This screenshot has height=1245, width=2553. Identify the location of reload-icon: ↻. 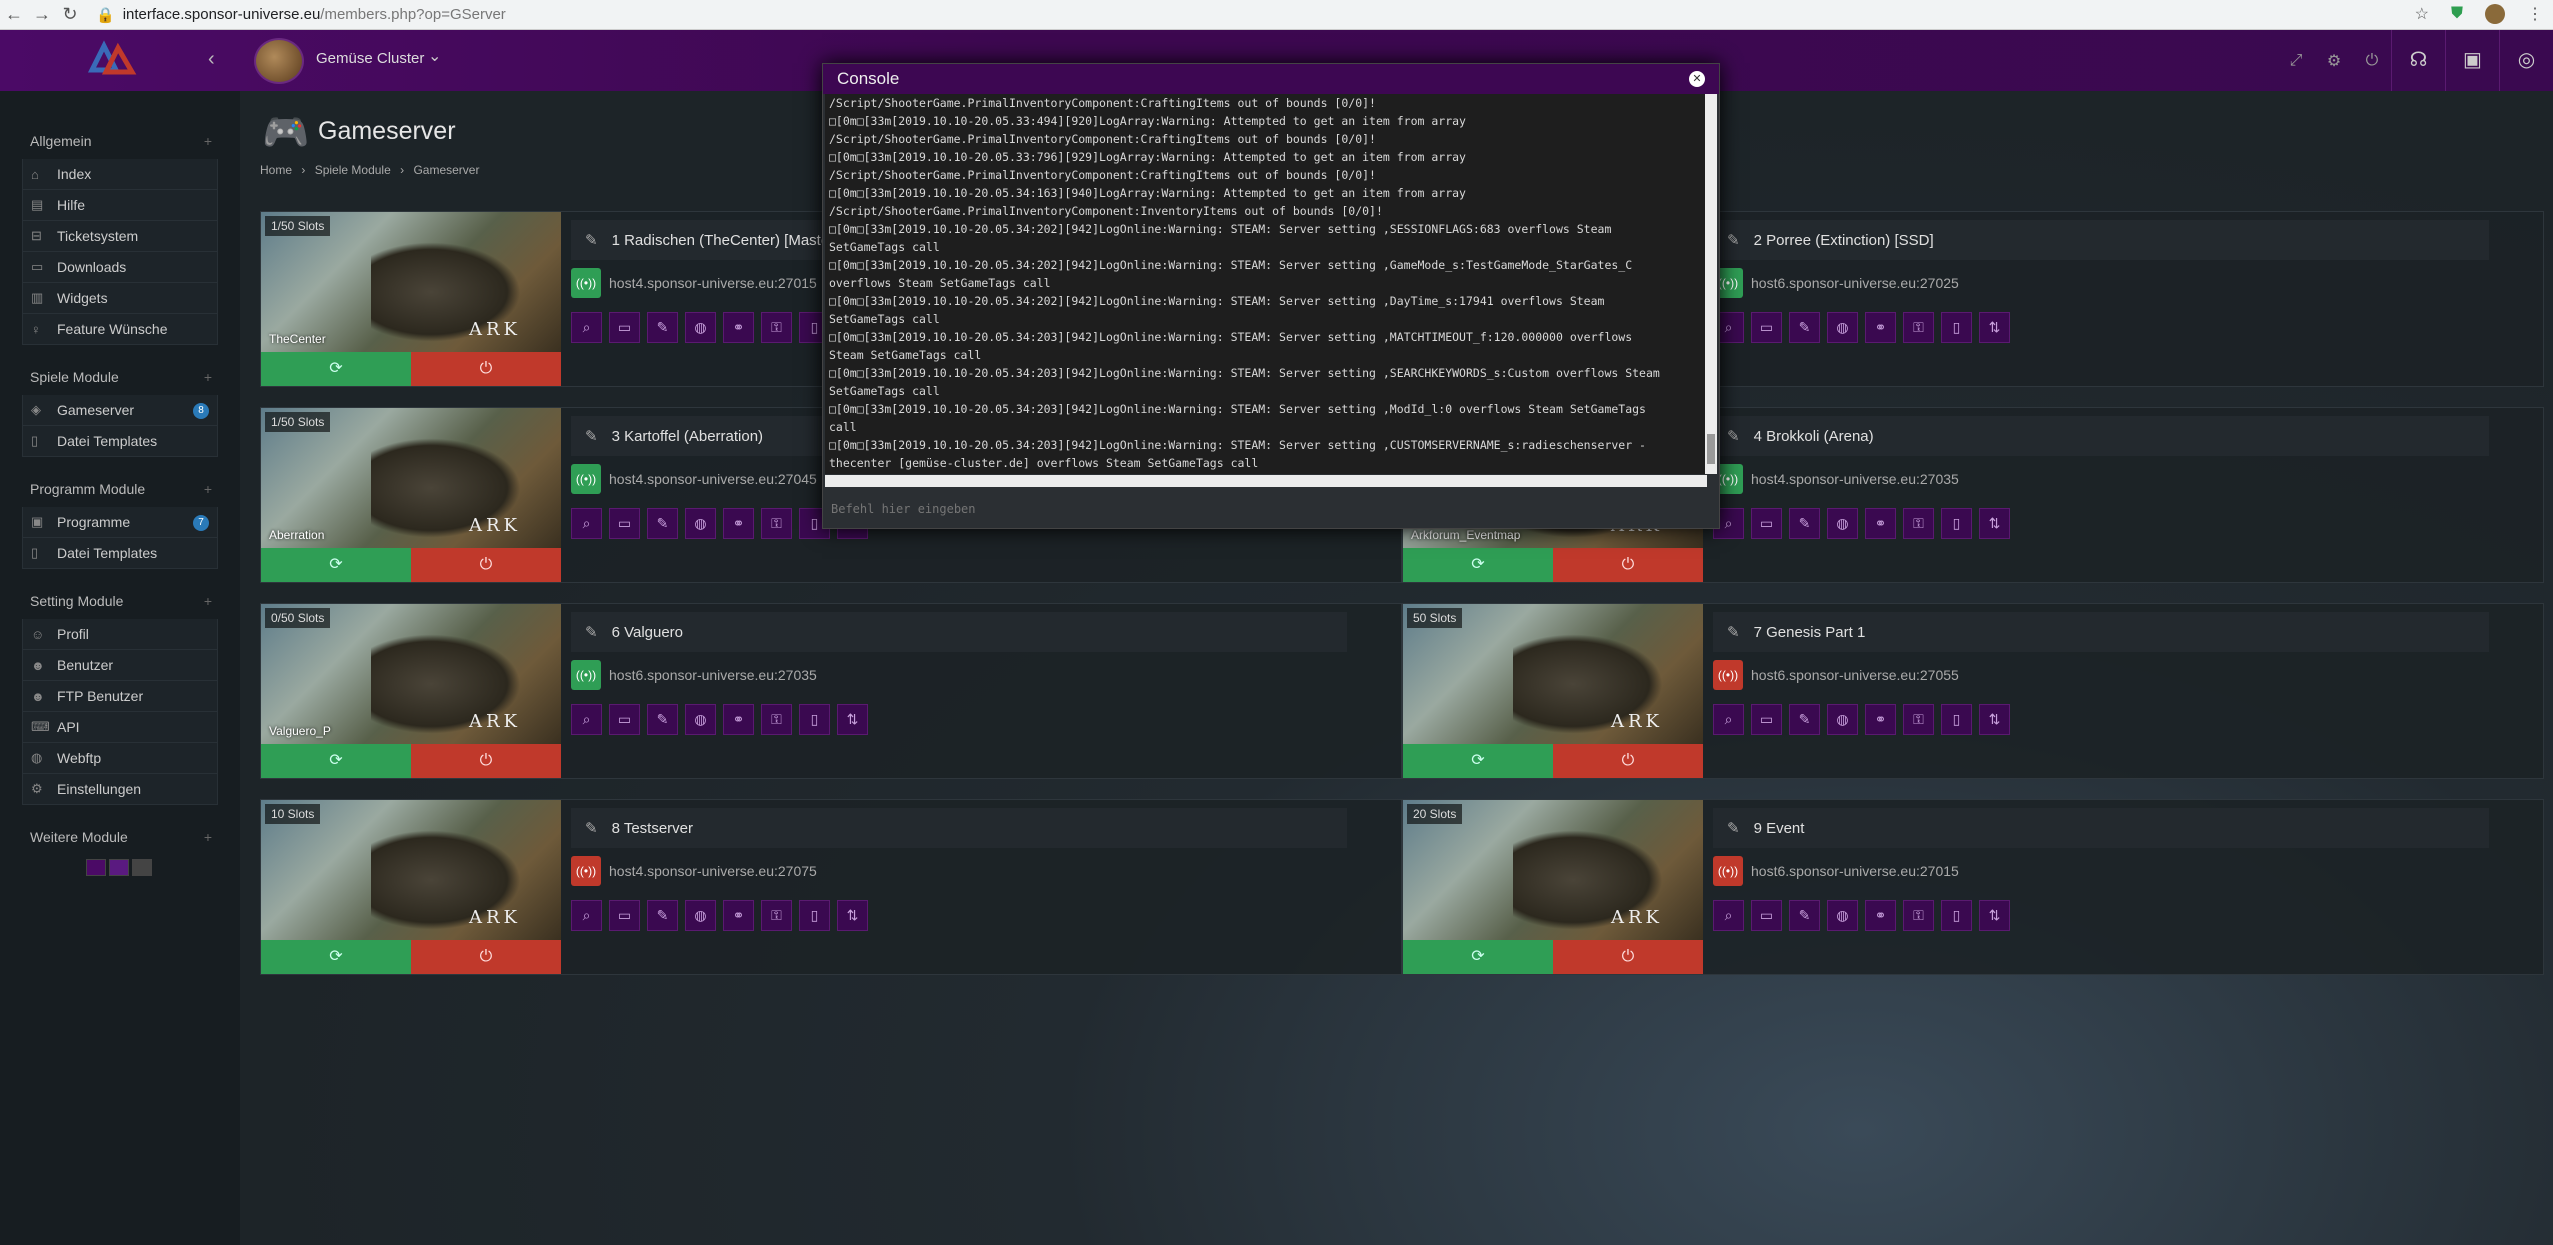
(70, 14).